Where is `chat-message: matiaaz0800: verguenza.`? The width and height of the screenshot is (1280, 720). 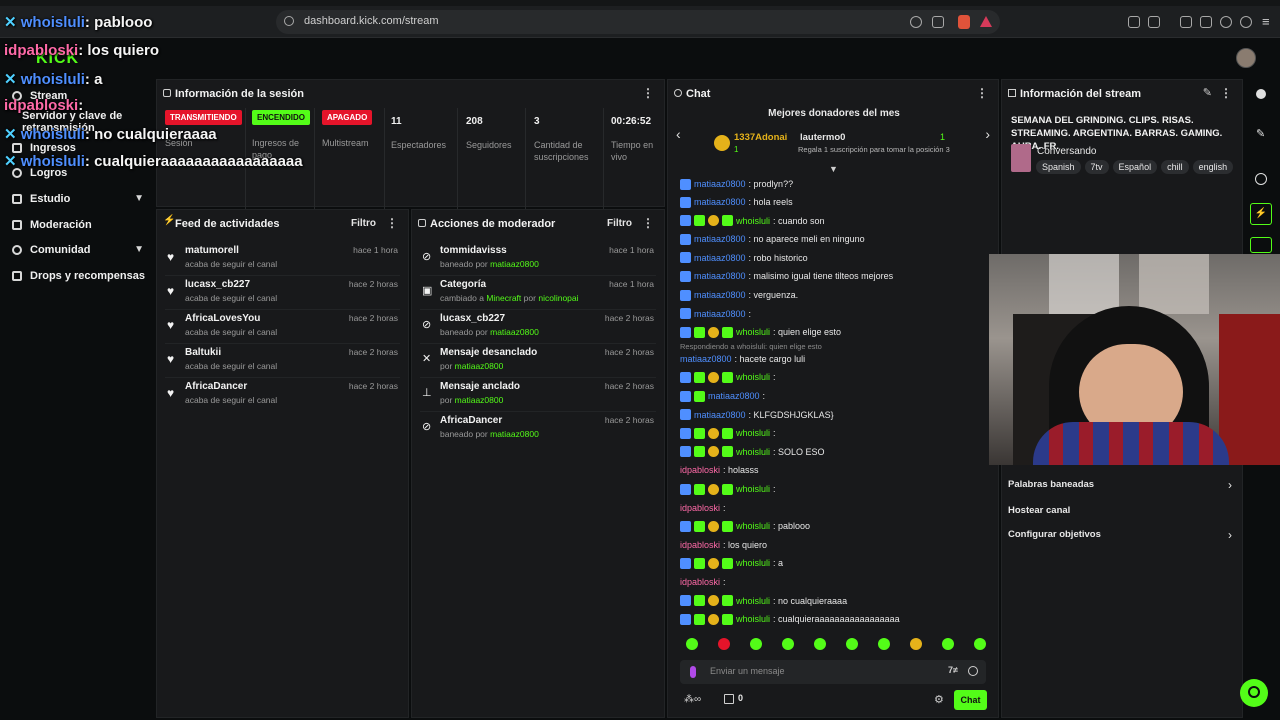
chat-message: matiaaz0800: verguenza. is located at coordinates (739, 295).